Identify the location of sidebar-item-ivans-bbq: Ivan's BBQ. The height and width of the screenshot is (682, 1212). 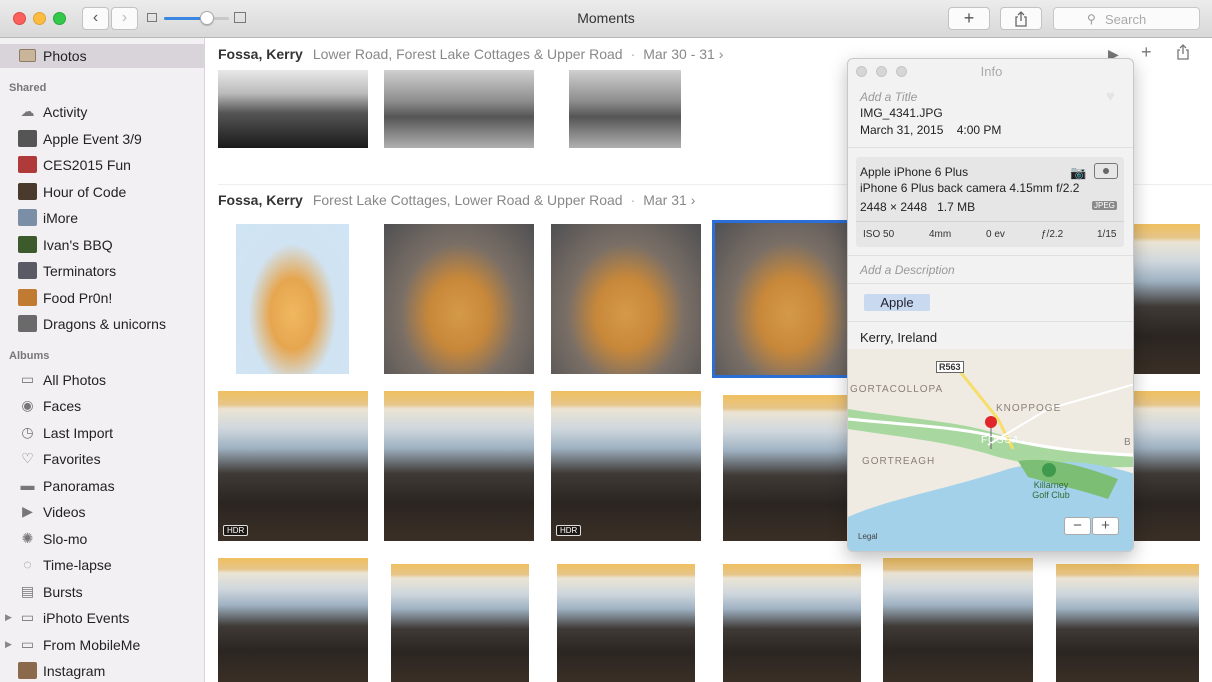
(102, 245).